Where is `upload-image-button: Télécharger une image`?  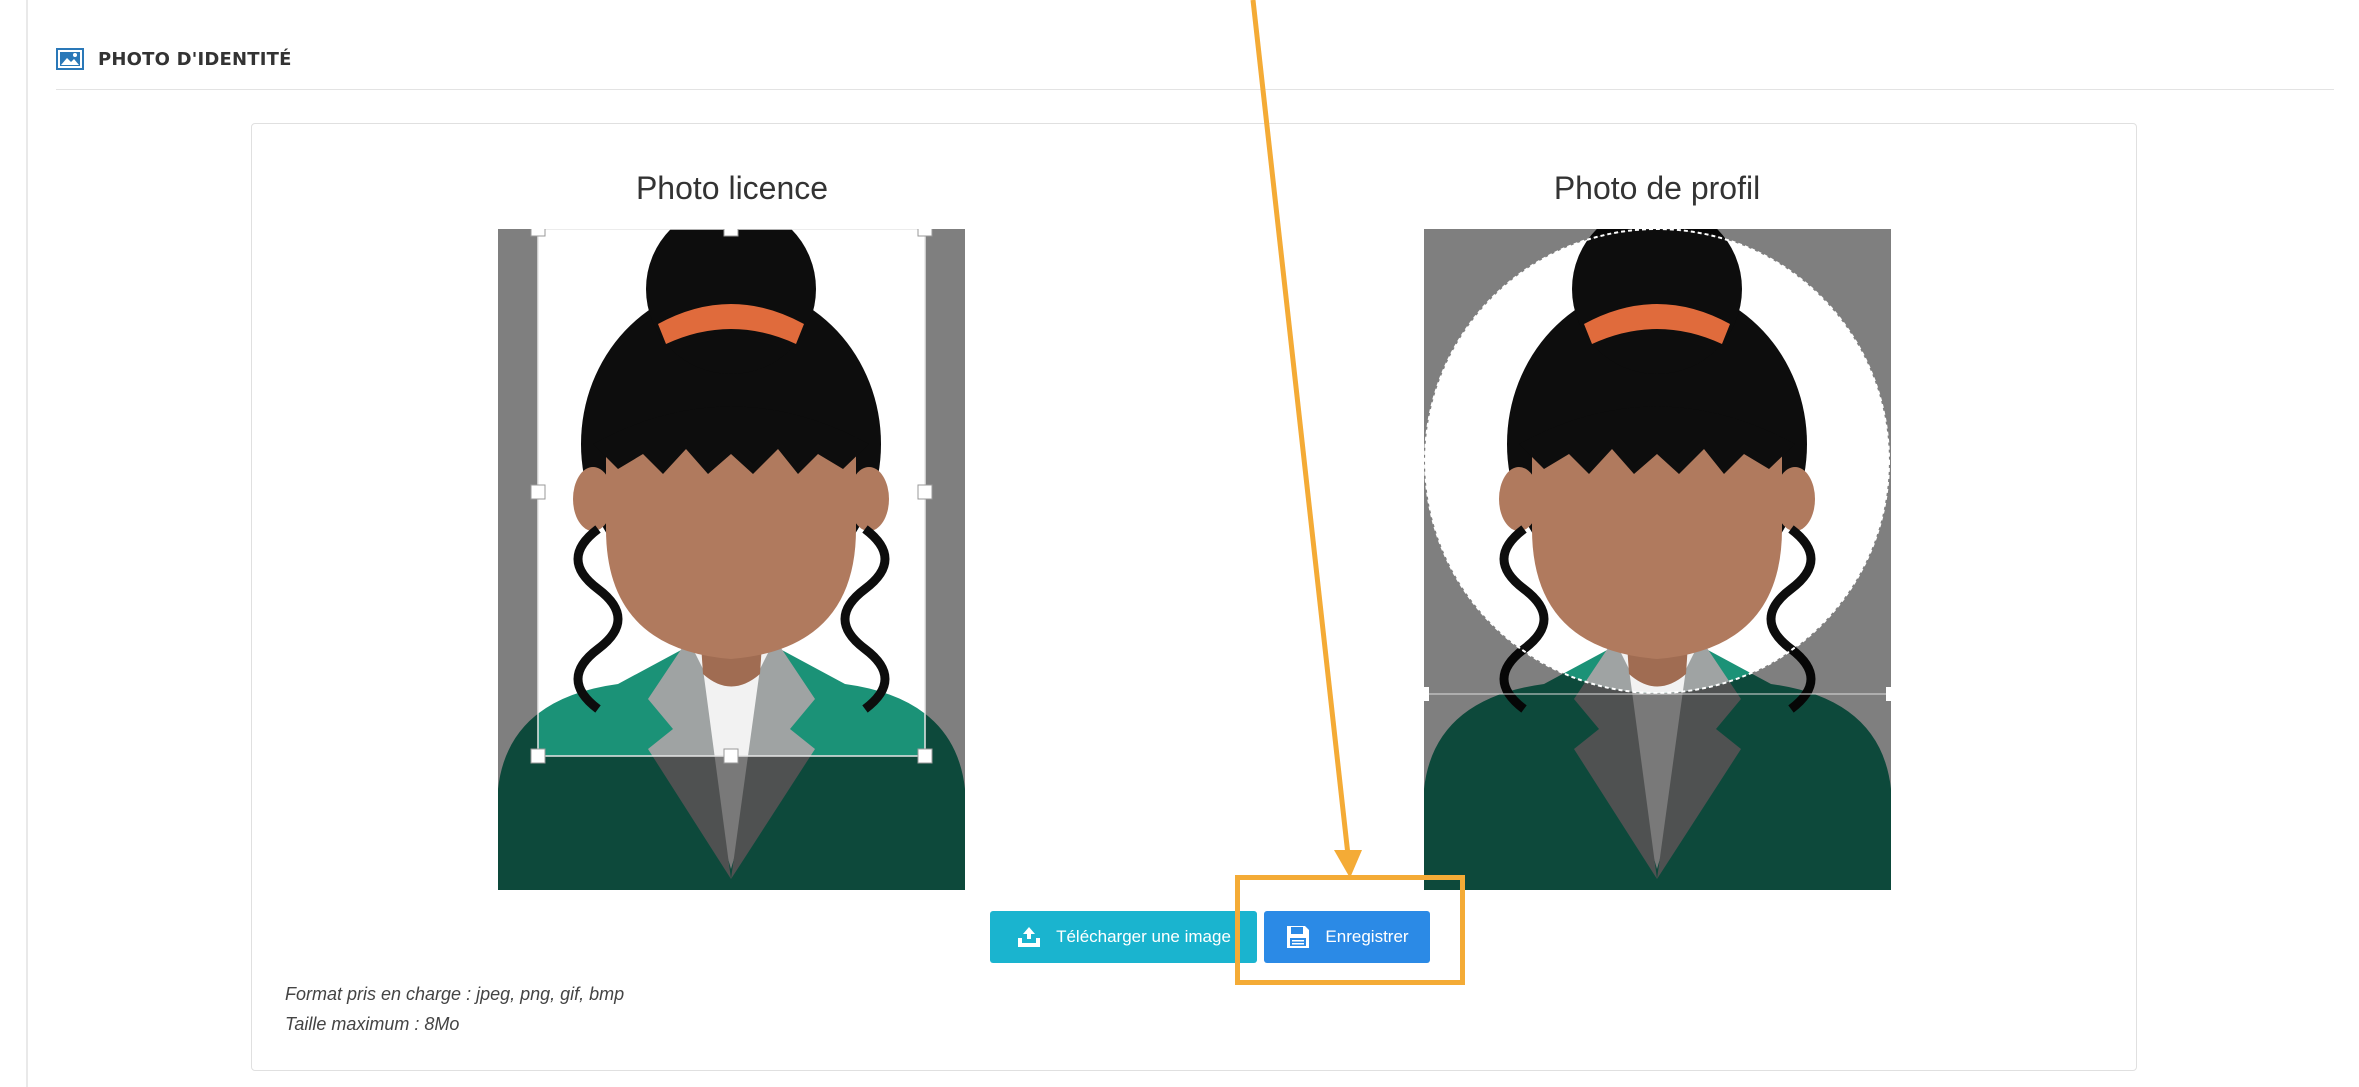 upload-image-button: Télécharger une image is located at coordinates (1123, 937).